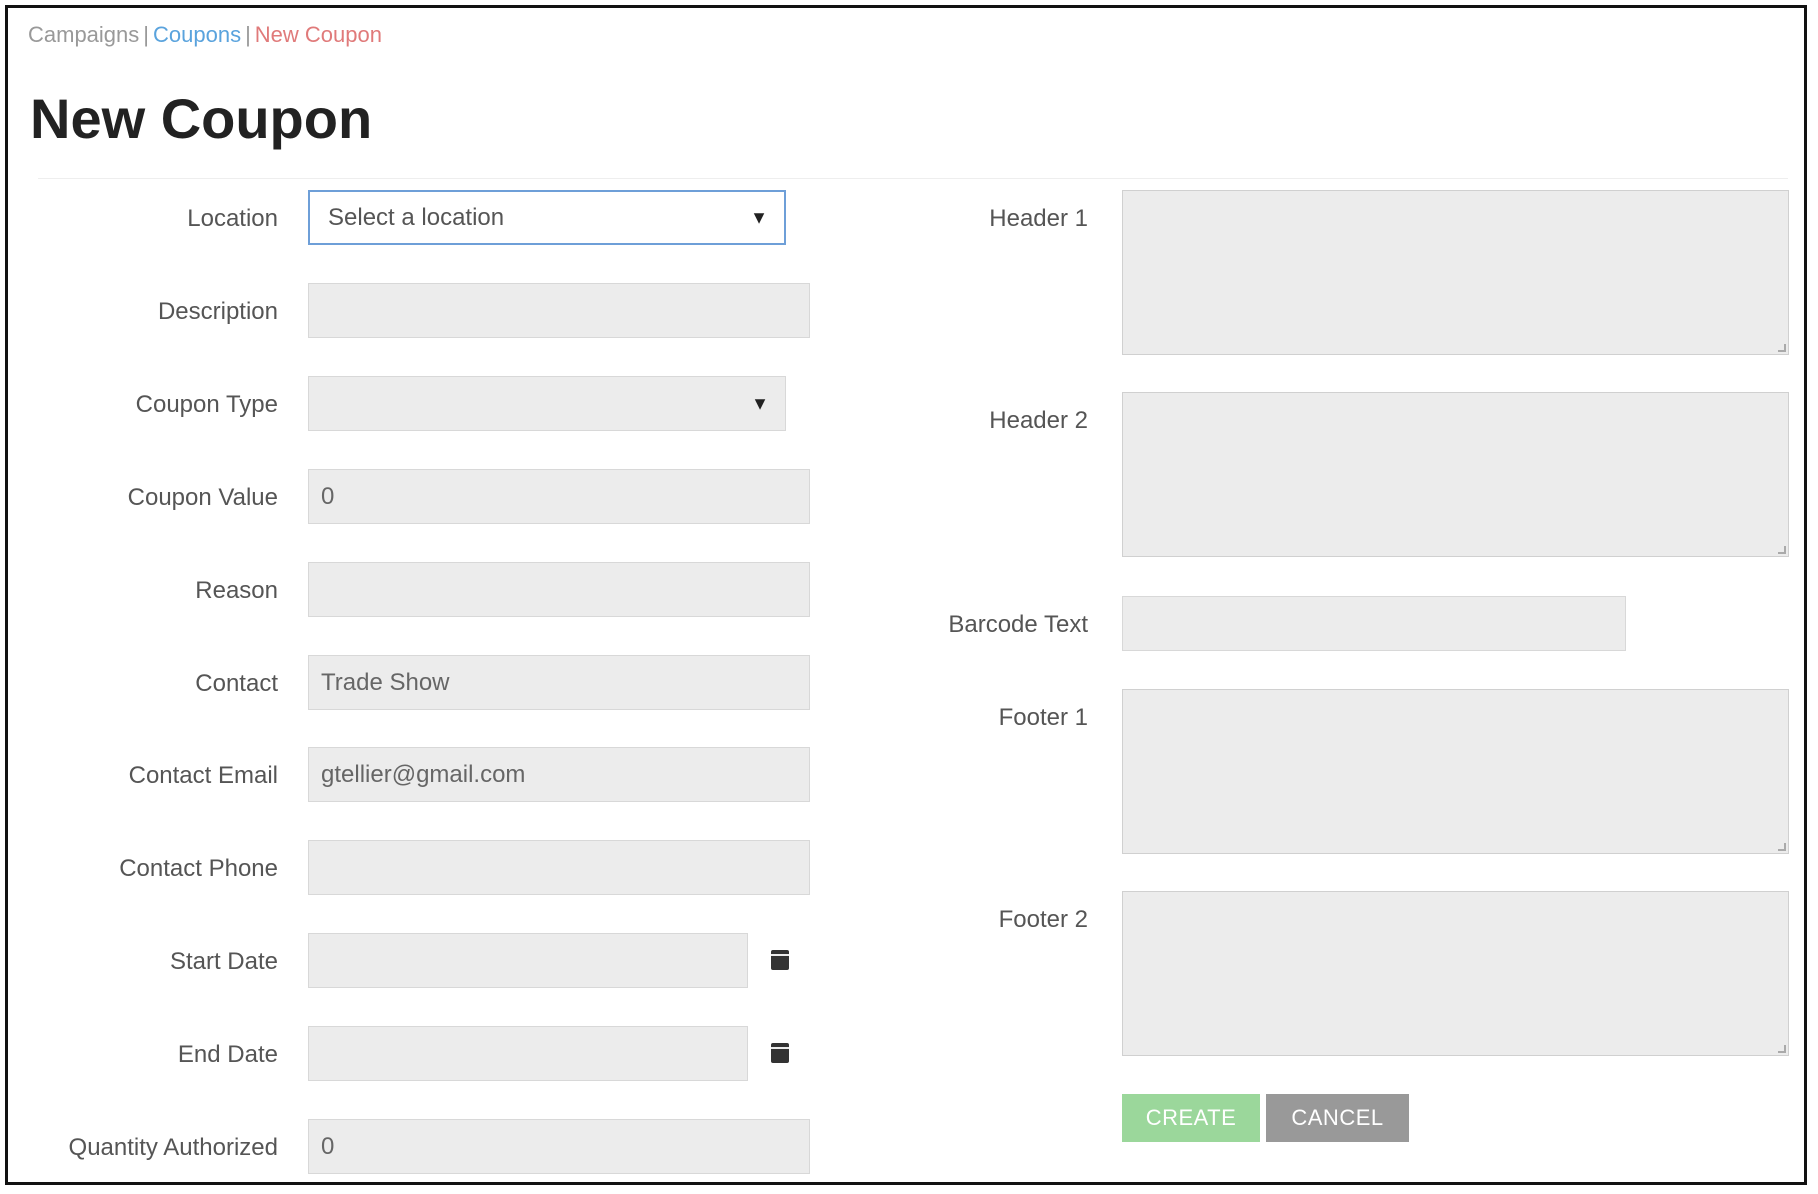 This screenshot has height=1194, width=1818. I want to click on coupon-value-label: Coupon Value, so click(202, 497).